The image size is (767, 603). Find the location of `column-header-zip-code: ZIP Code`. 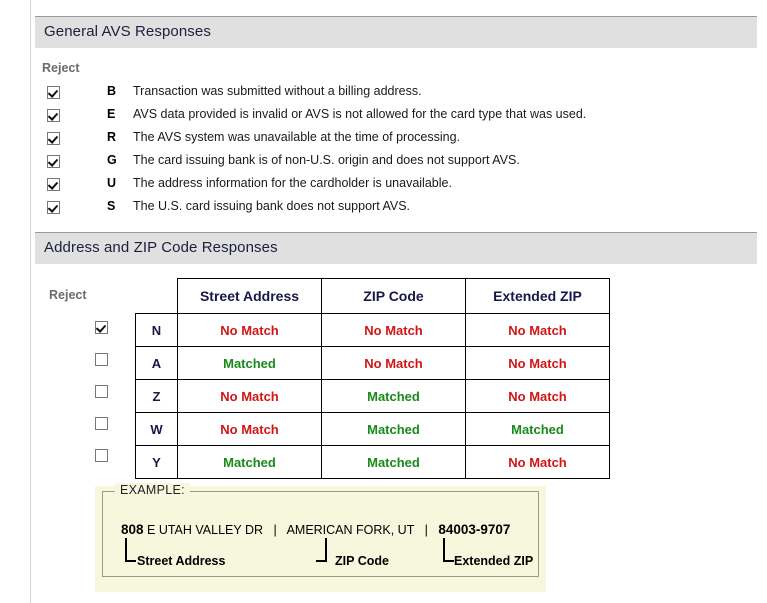

column-header-zip-code: ZIP Code is located at coordinates (393, 296).